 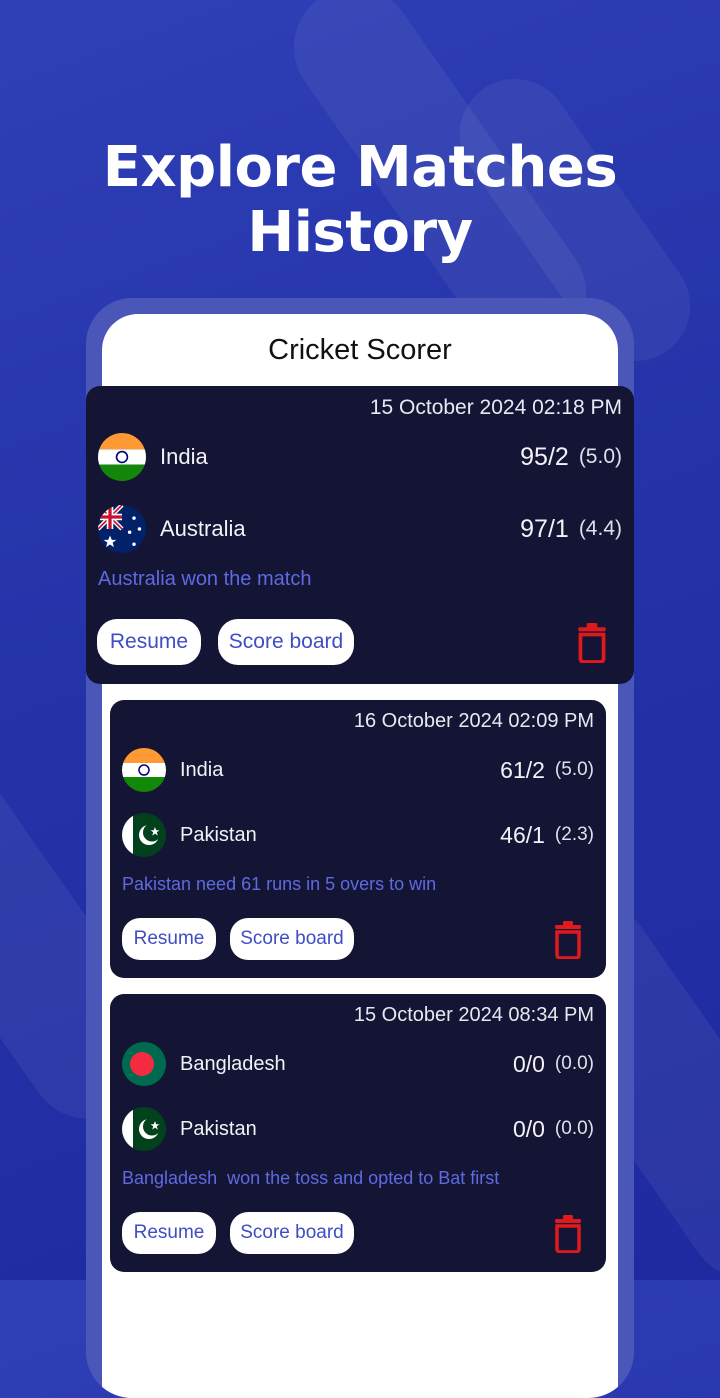 What do you see at coordinates (360, 350) in the screenshot?
I see `app-title: Cricket Scorer` at bounding box center [360, 350].